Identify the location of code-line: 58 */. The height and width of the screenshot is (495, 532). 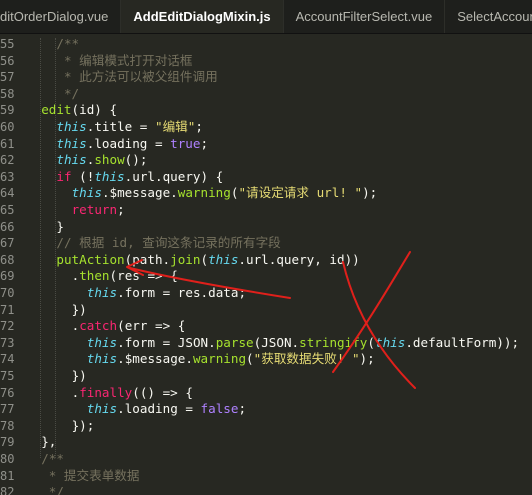
(266, 94).